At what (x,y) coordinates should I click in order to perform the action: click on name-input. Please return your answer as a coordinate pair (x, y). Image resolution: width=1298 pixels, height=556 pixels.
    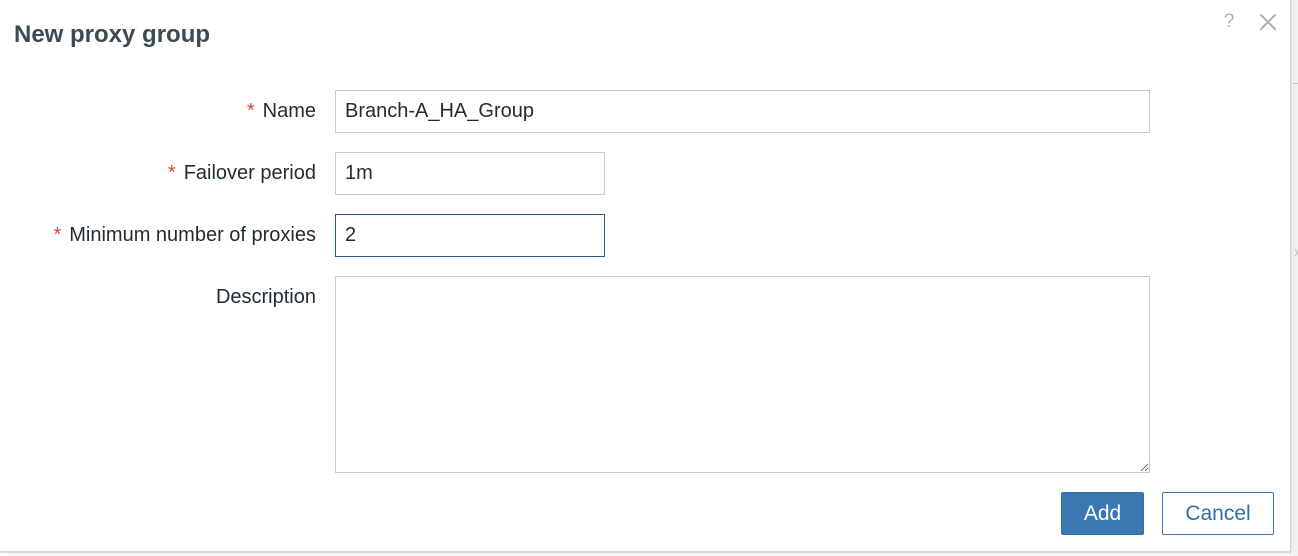
    Looking at the image, I should click on (742, 111).